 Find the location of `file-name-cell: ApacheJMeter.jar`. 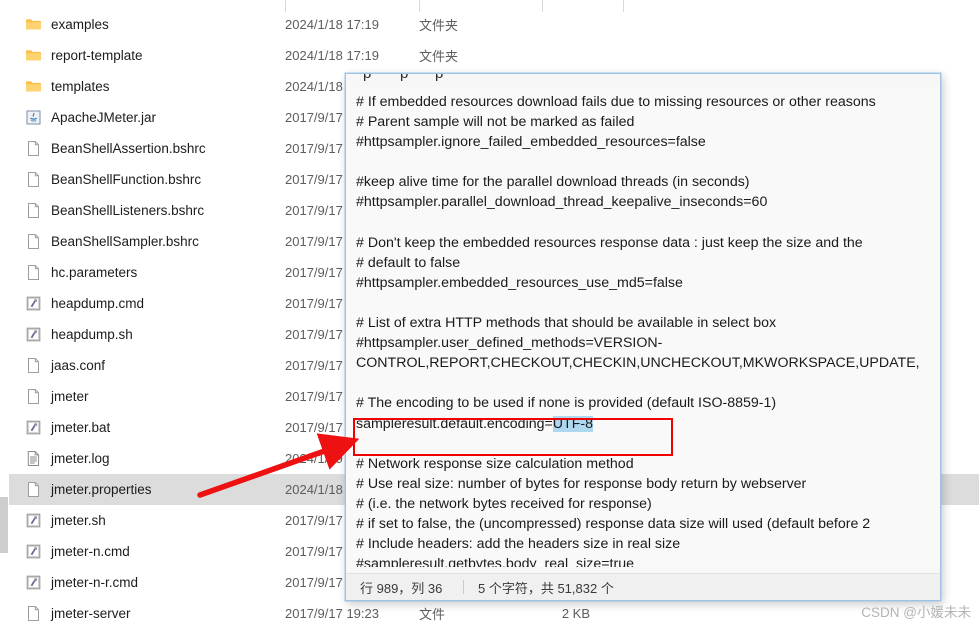

file-name-cell: ApacheJMeter.jar is located at coordinates (147, 117).